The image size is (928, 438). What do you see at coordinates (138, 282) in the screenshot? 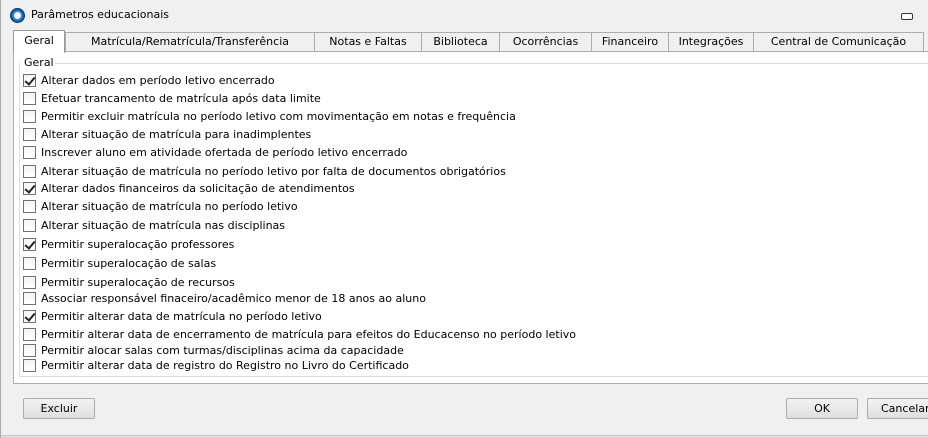
I see `option-label: Permitir superalocação de recursos` at bounding box center [138, 282].